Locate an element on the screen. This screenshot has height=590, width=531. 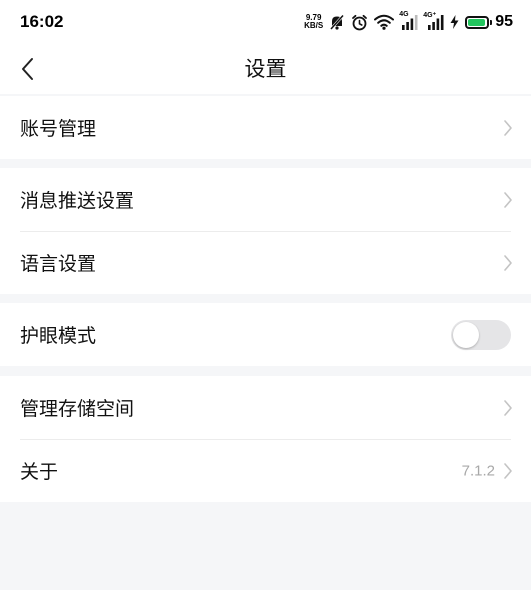
wifi-icon is located at coordinates (384, 22).